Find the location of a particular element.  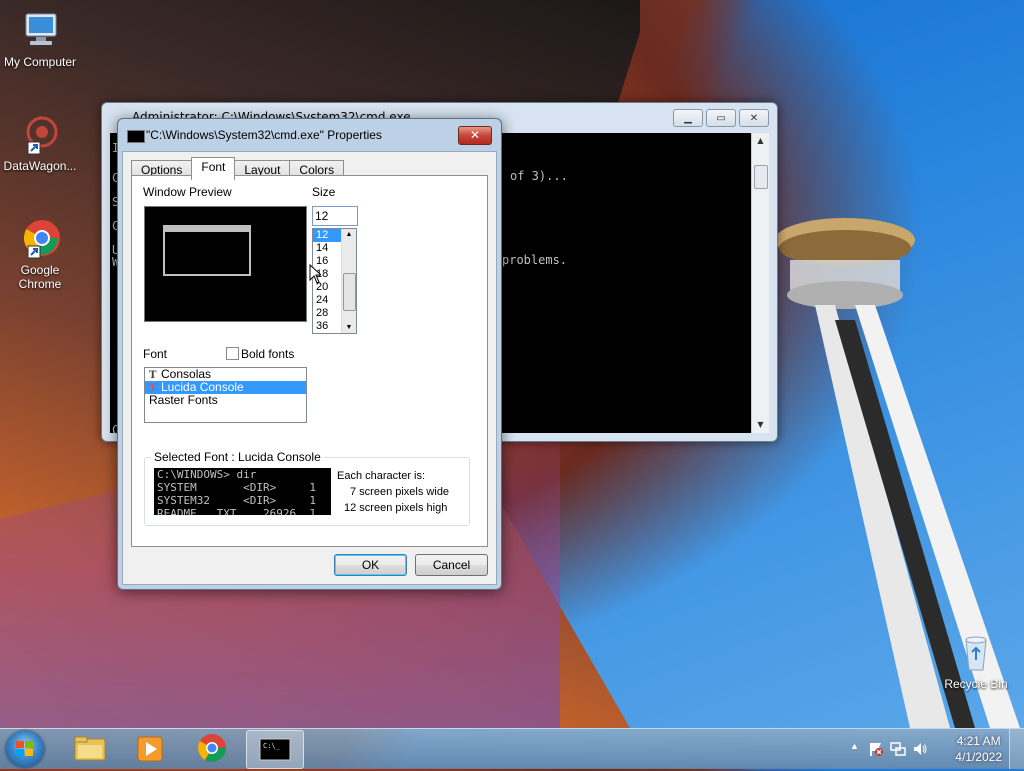

taskbar-chrome is located at coordinates (212, 748).